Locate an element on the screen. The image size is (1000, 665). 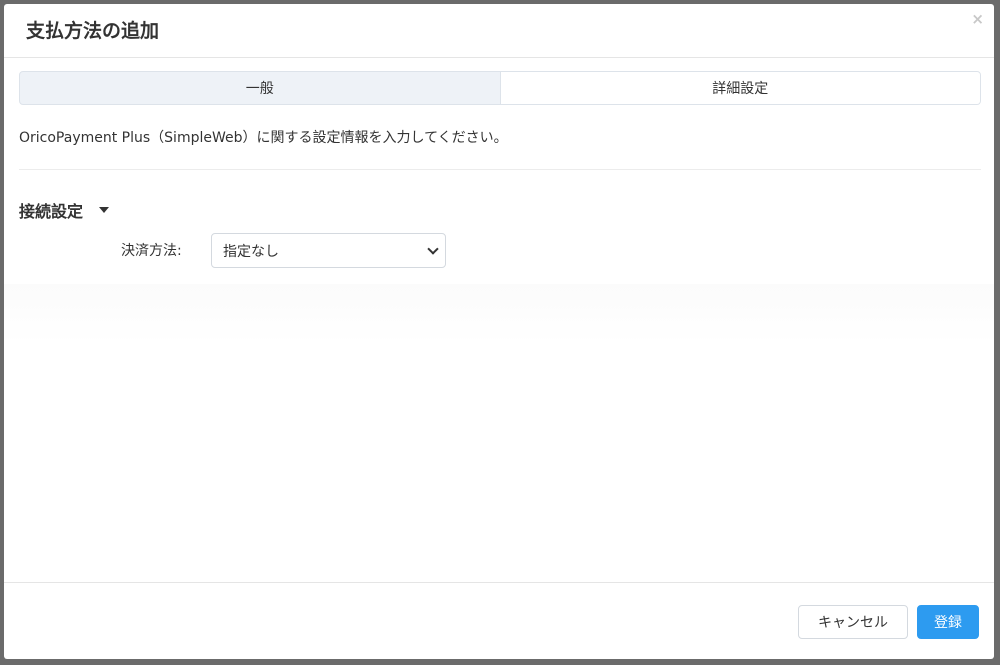
tab-general: 一般 is located at coordinates (260, 88).